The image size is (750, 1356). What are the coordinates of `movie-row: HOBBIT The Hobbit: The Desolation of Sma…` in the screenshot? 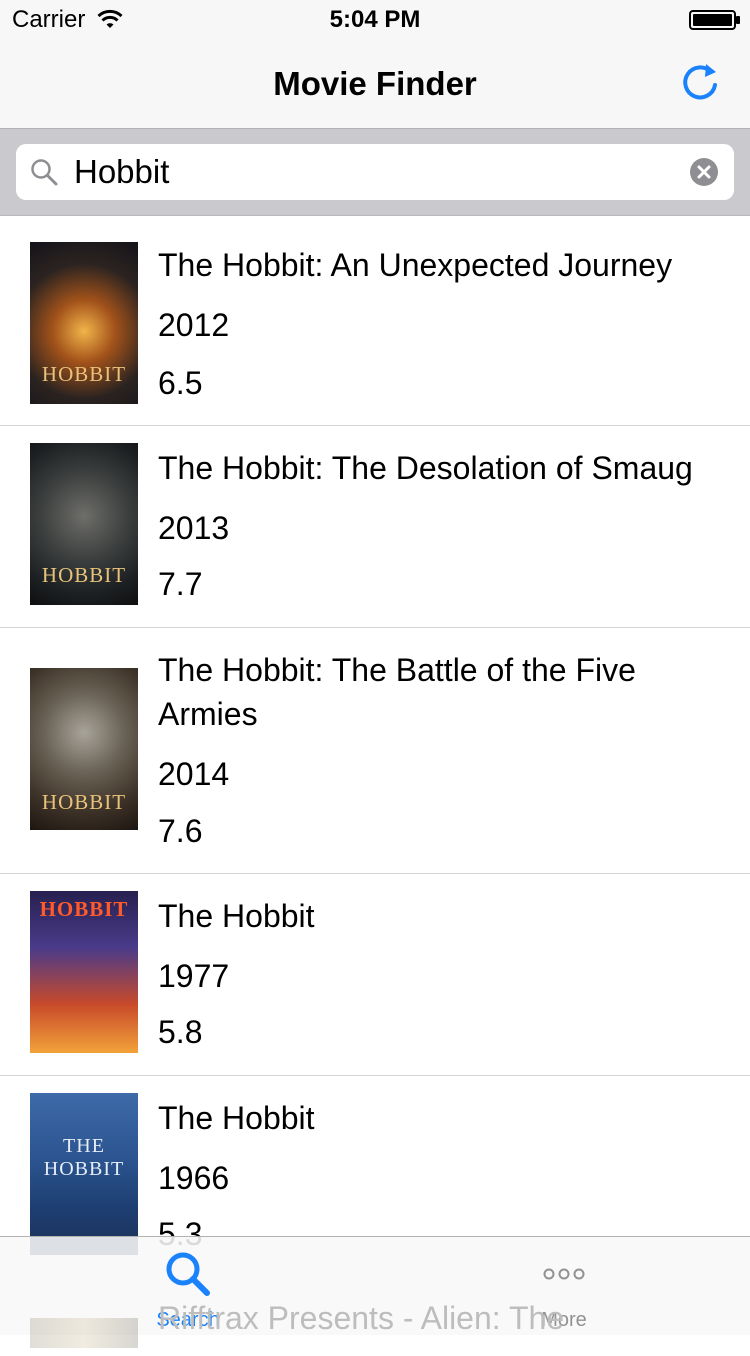 It's located at (375, 527).